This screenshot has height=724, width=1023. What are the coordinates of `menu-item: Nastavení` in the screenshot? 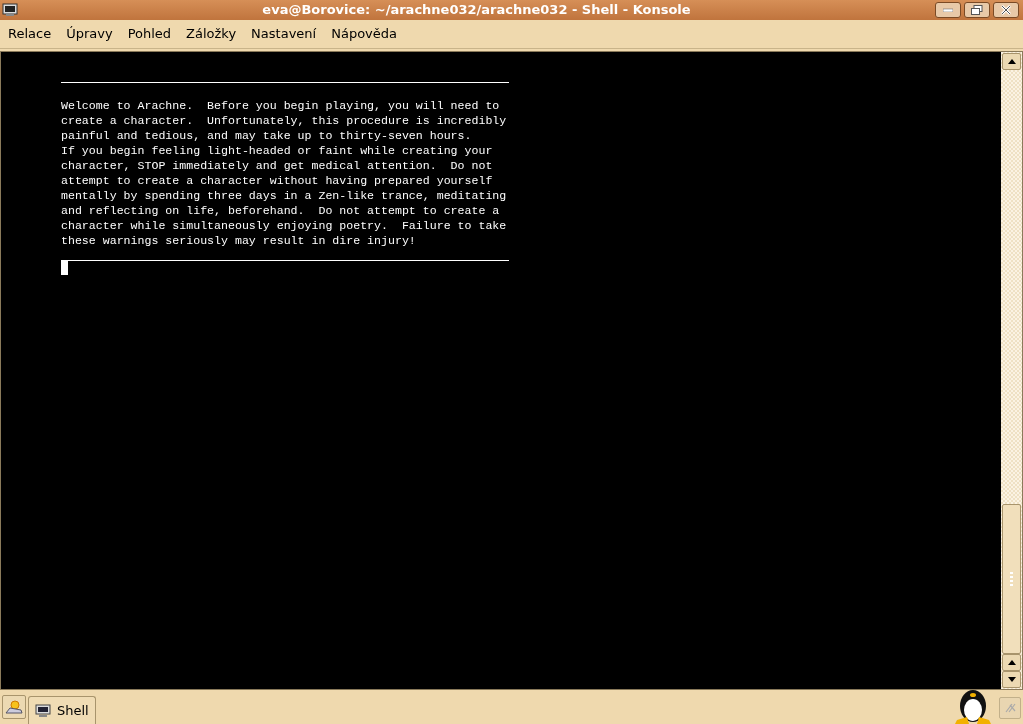 It's located at (284, 34).